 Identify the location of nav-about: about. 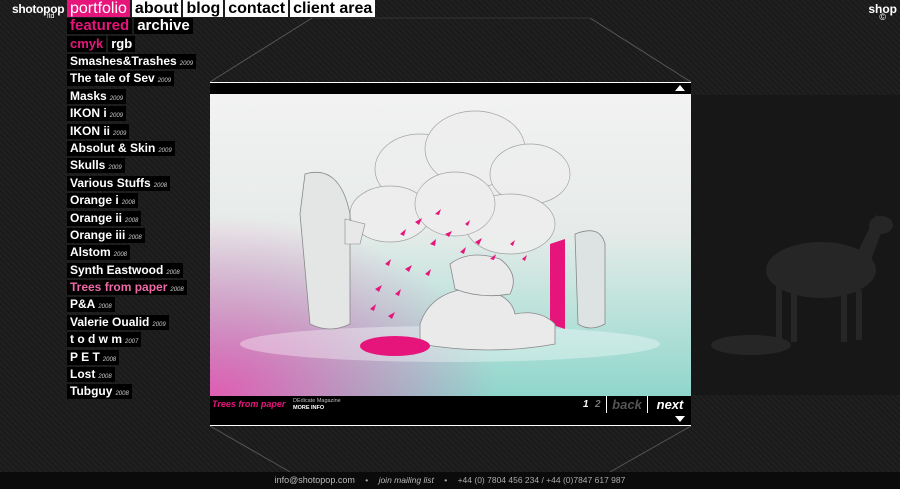
(156, 8).